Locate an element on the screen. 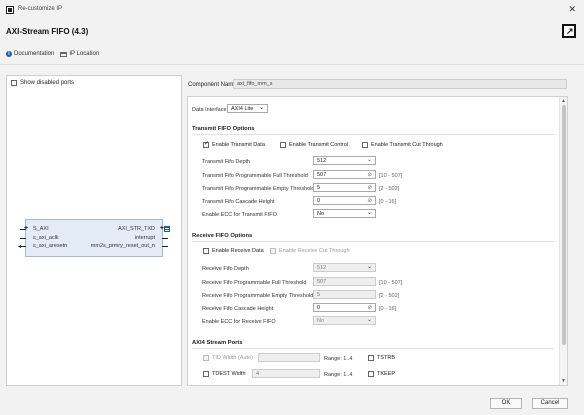 The width and height of the screenshot is (584, 415). amd-logo-icon: ↗ is located at coordinates (569, 31).